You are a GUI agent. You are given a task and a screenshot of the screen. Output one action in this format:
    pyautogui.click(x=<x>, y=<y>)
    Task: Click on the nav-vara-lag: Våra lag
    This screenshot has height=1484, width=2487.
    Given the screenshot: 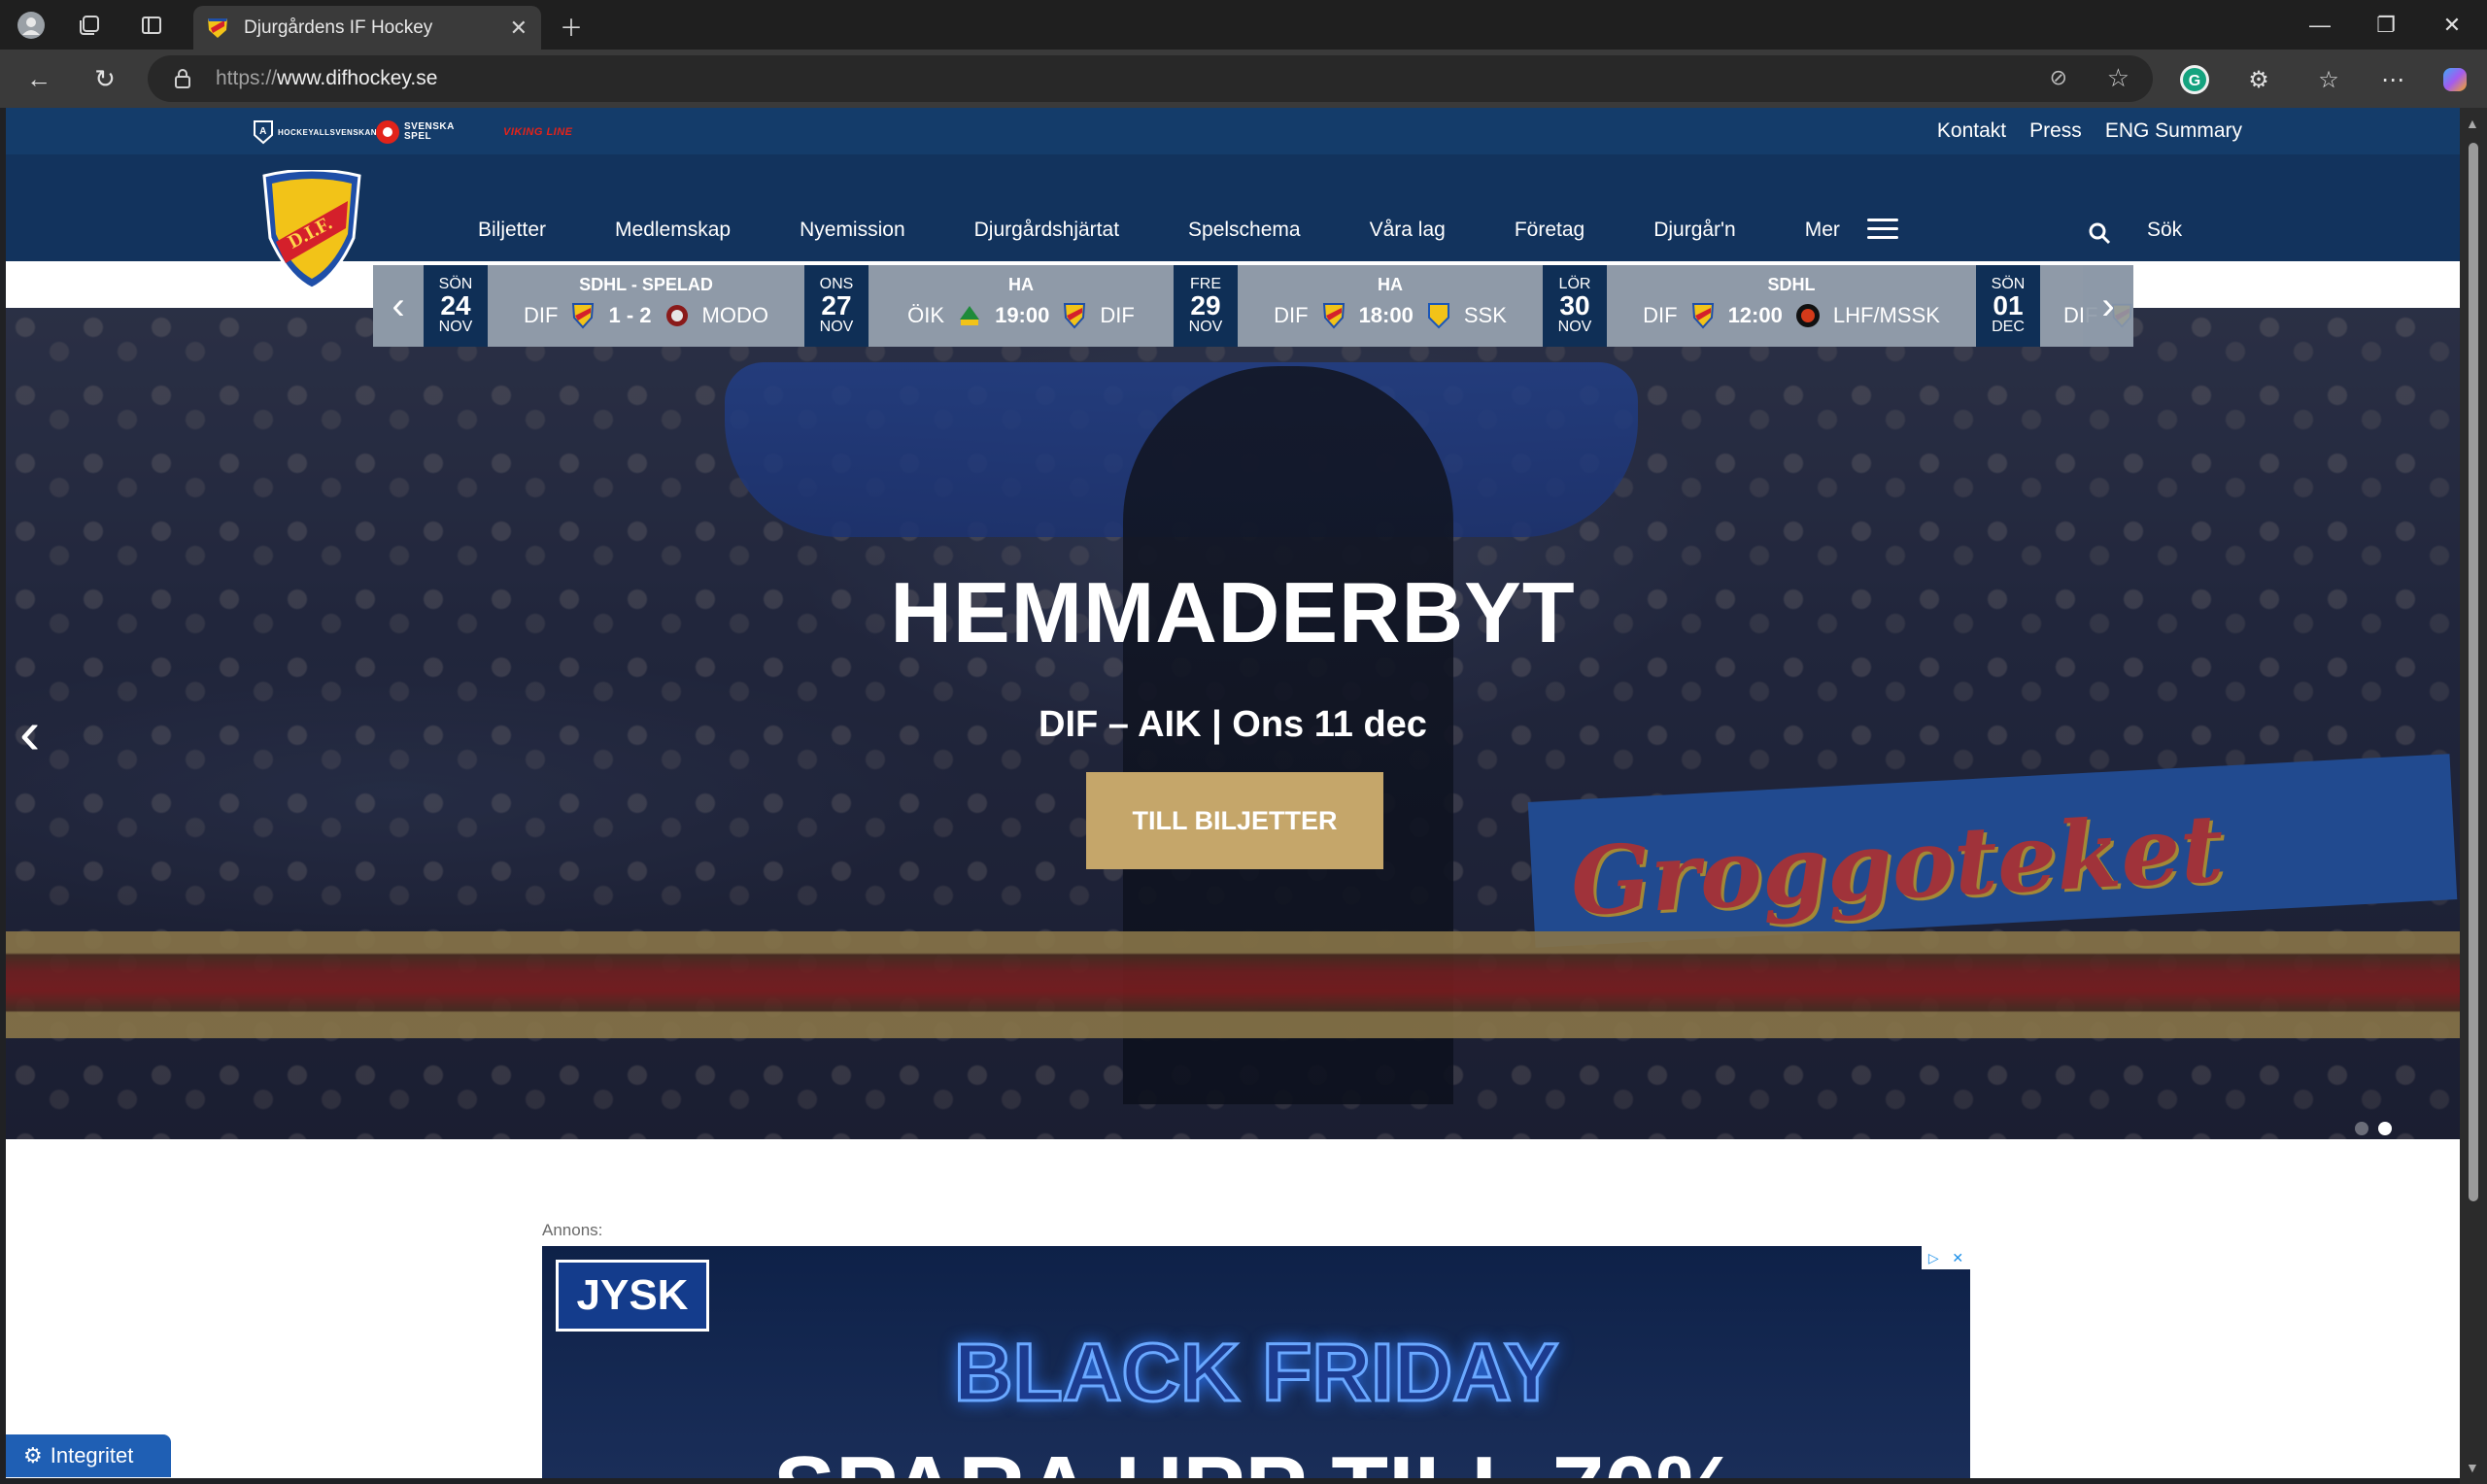 What is the action you would take?
    pyautogui.click(x=1408, y=230)
    